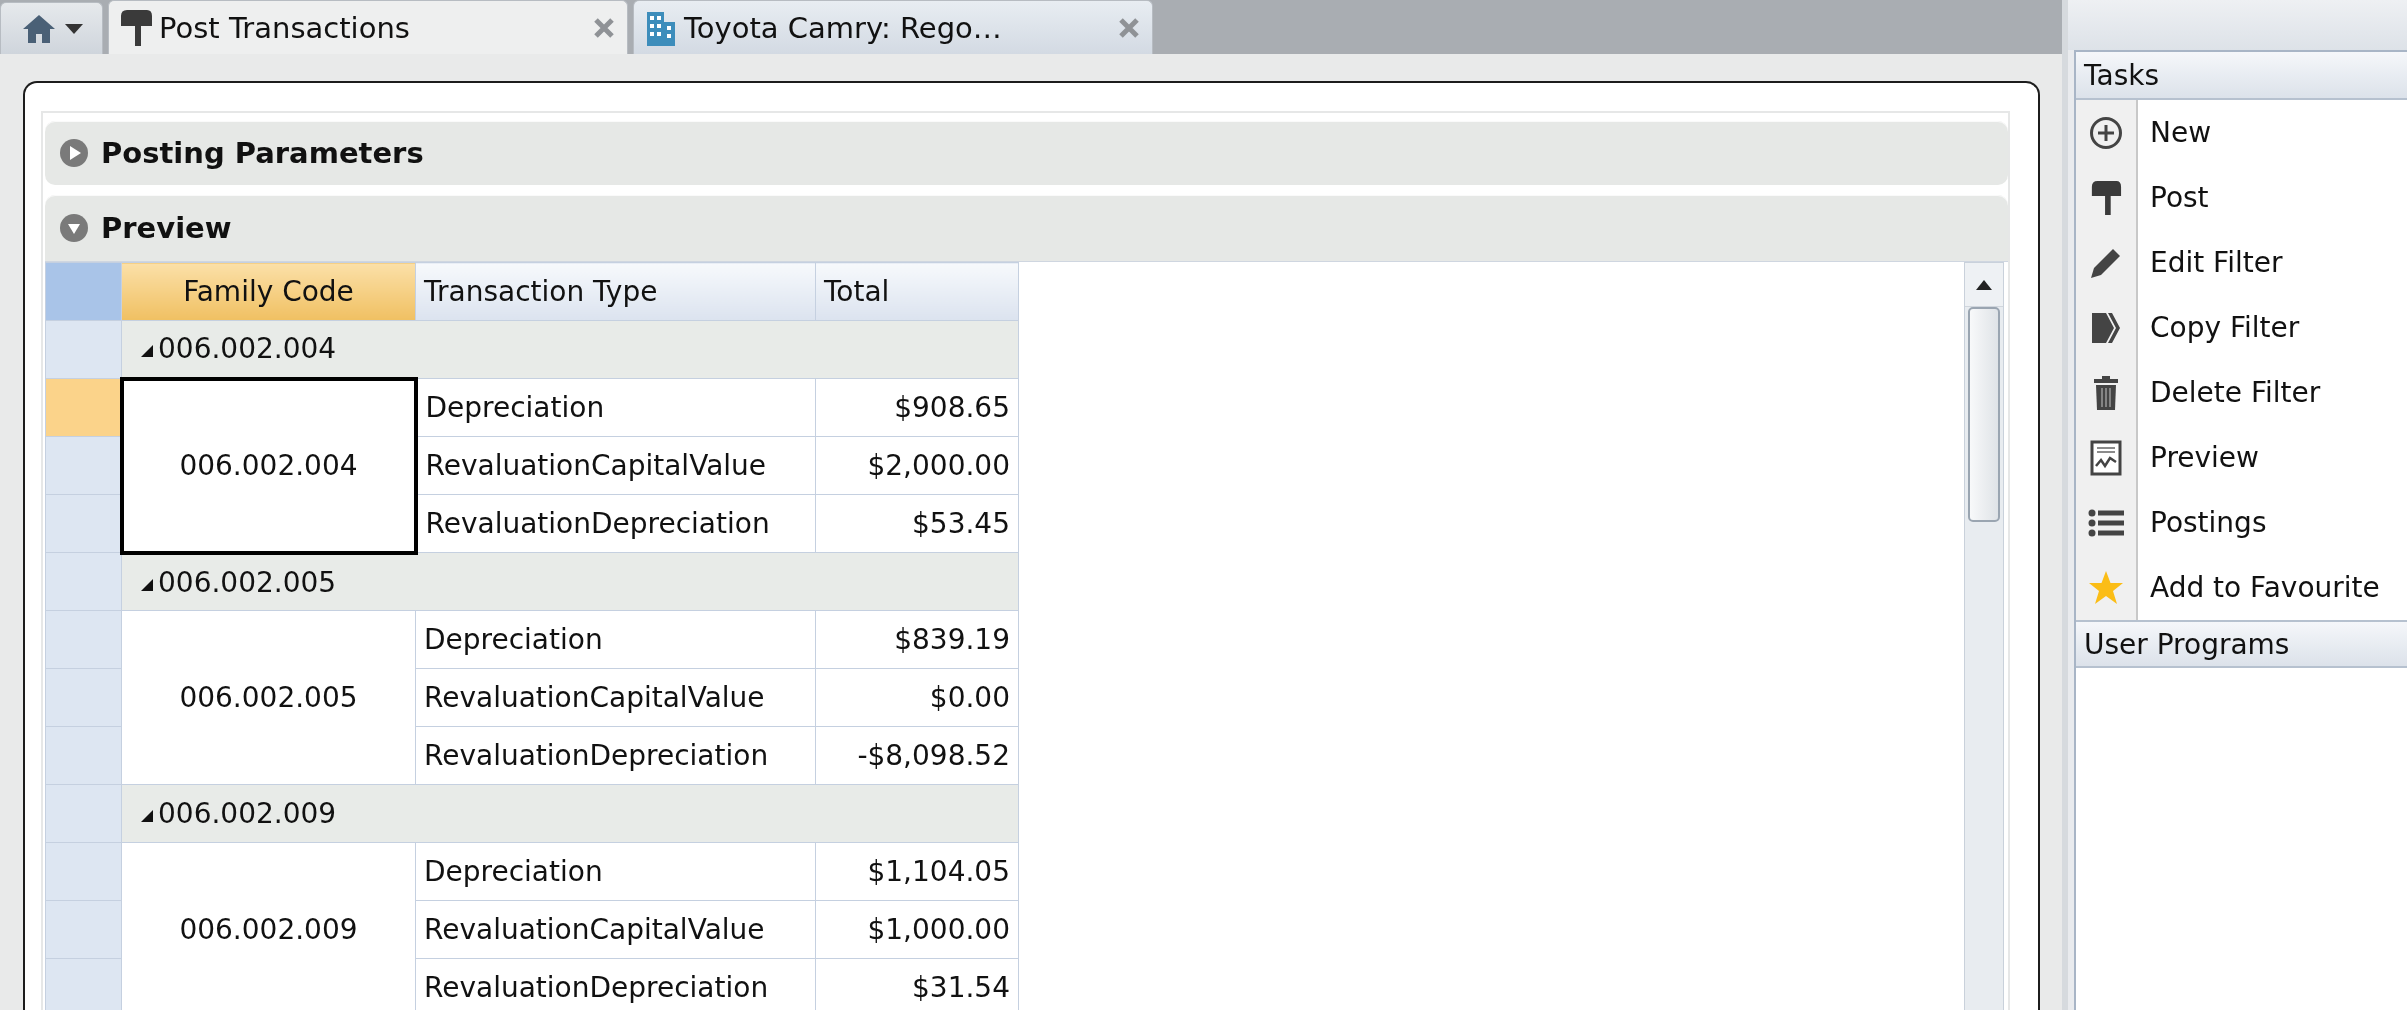  Describe the element at coordinates (1984, 636) in the screenshot. I see `scrollbar` at that location.